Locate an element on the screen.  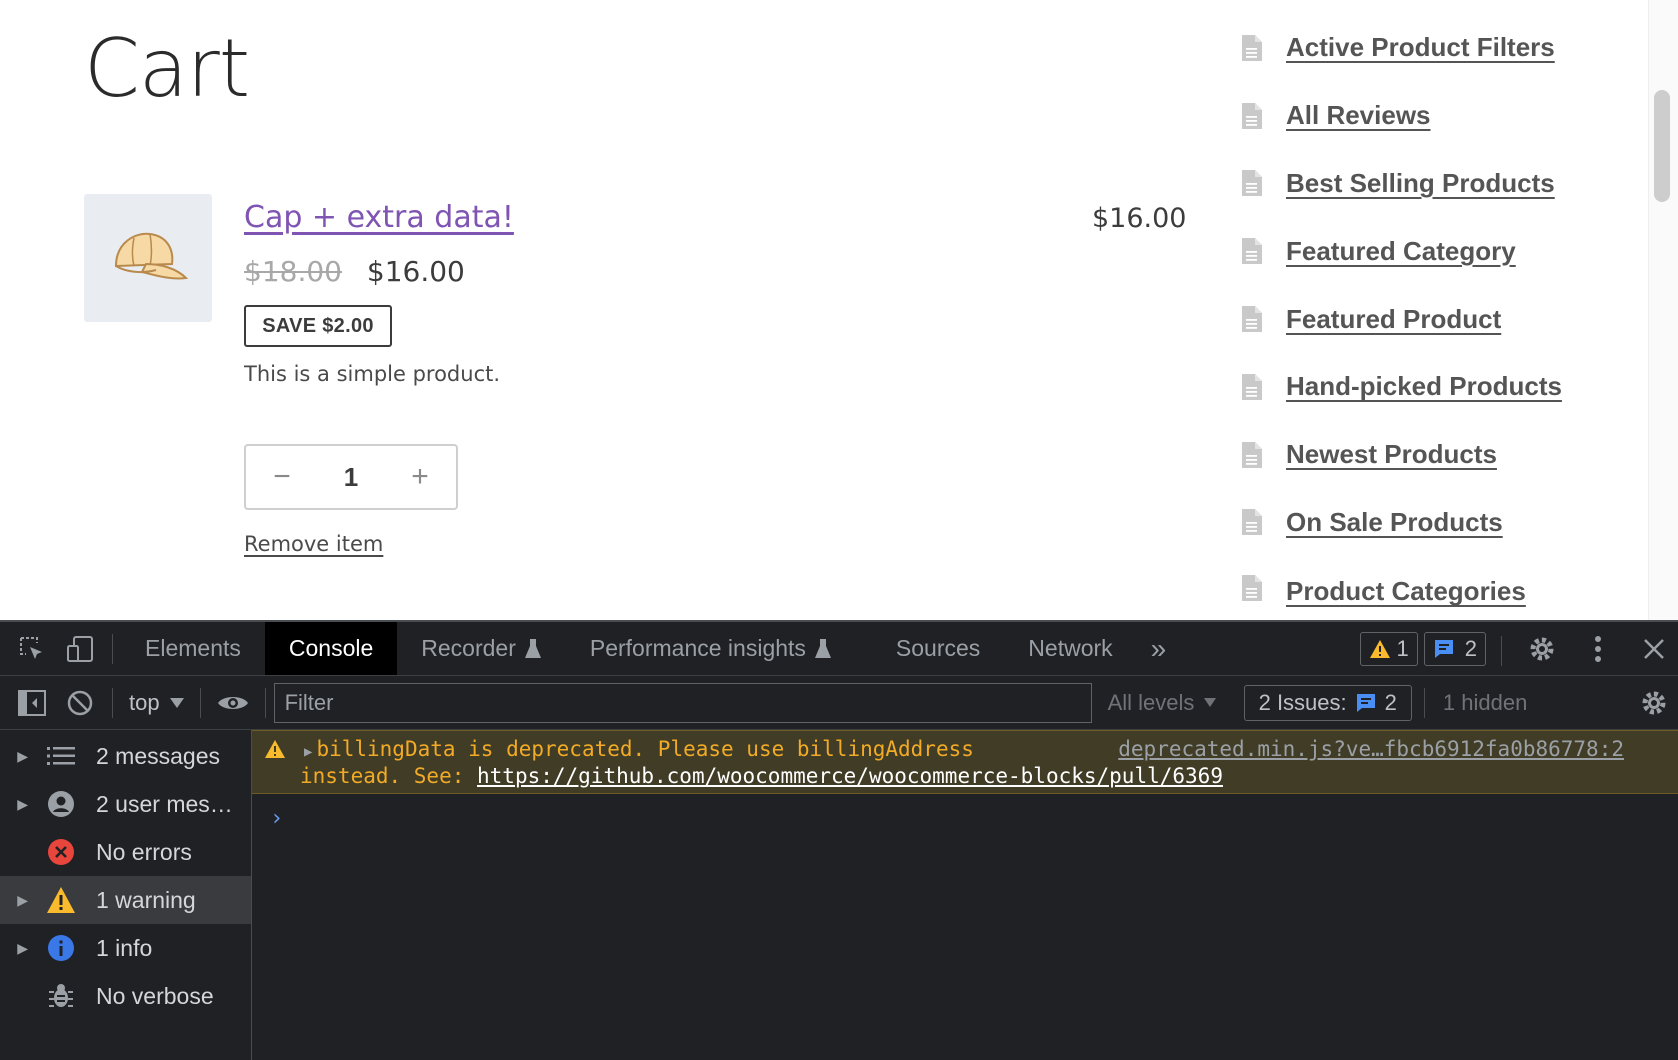
sidebar-item-label: On Sale Products is located at coordinates (1394, 522).